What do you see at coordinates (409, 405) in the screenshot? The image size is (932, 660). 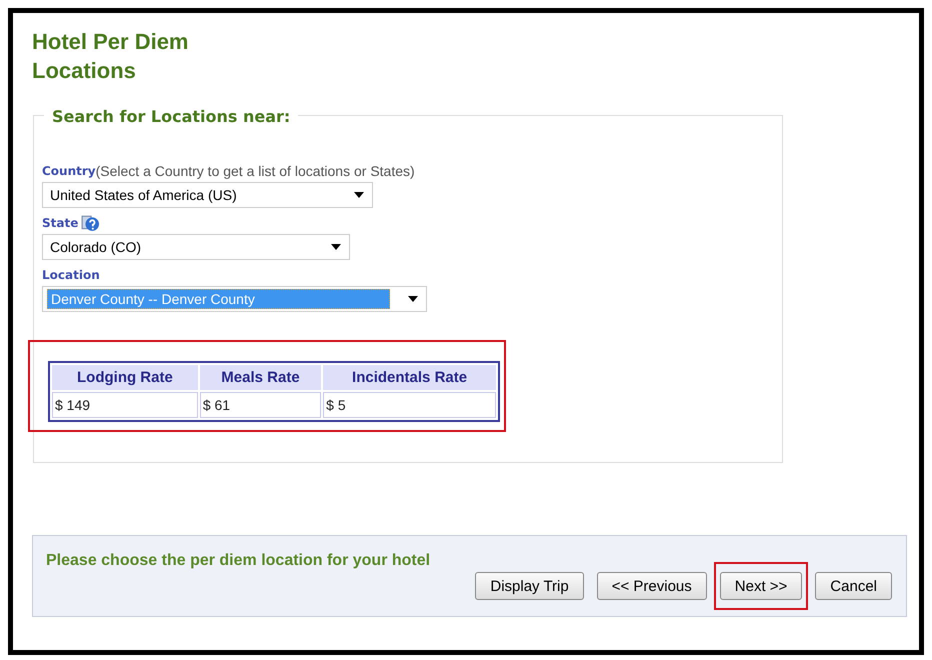 I see `table-cell: $ 5` at bounding box center [409, 405].